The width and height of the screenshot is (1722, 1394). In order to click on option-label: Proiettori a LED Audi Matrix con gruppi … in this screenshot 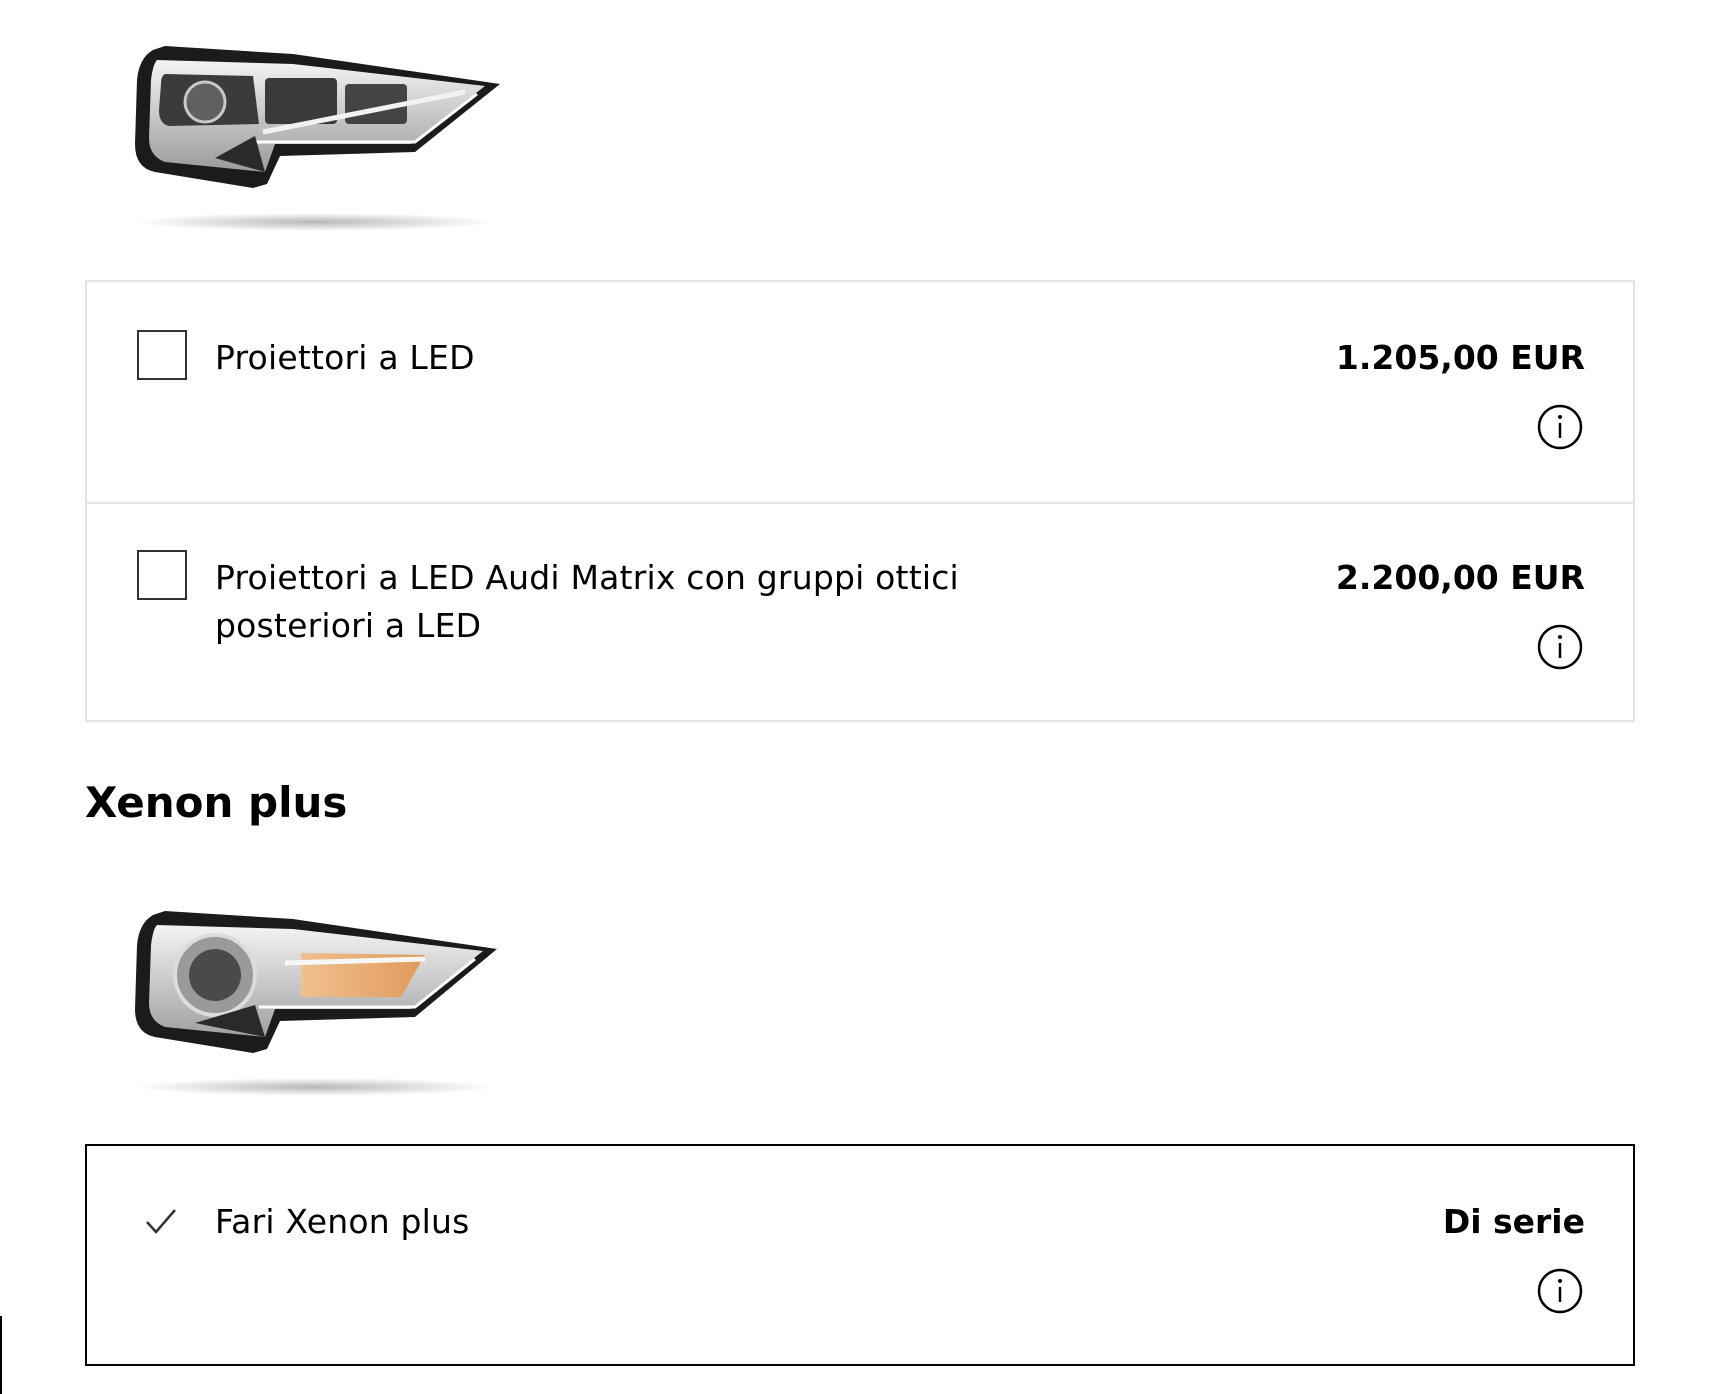, I will do `click(587, 601)`.